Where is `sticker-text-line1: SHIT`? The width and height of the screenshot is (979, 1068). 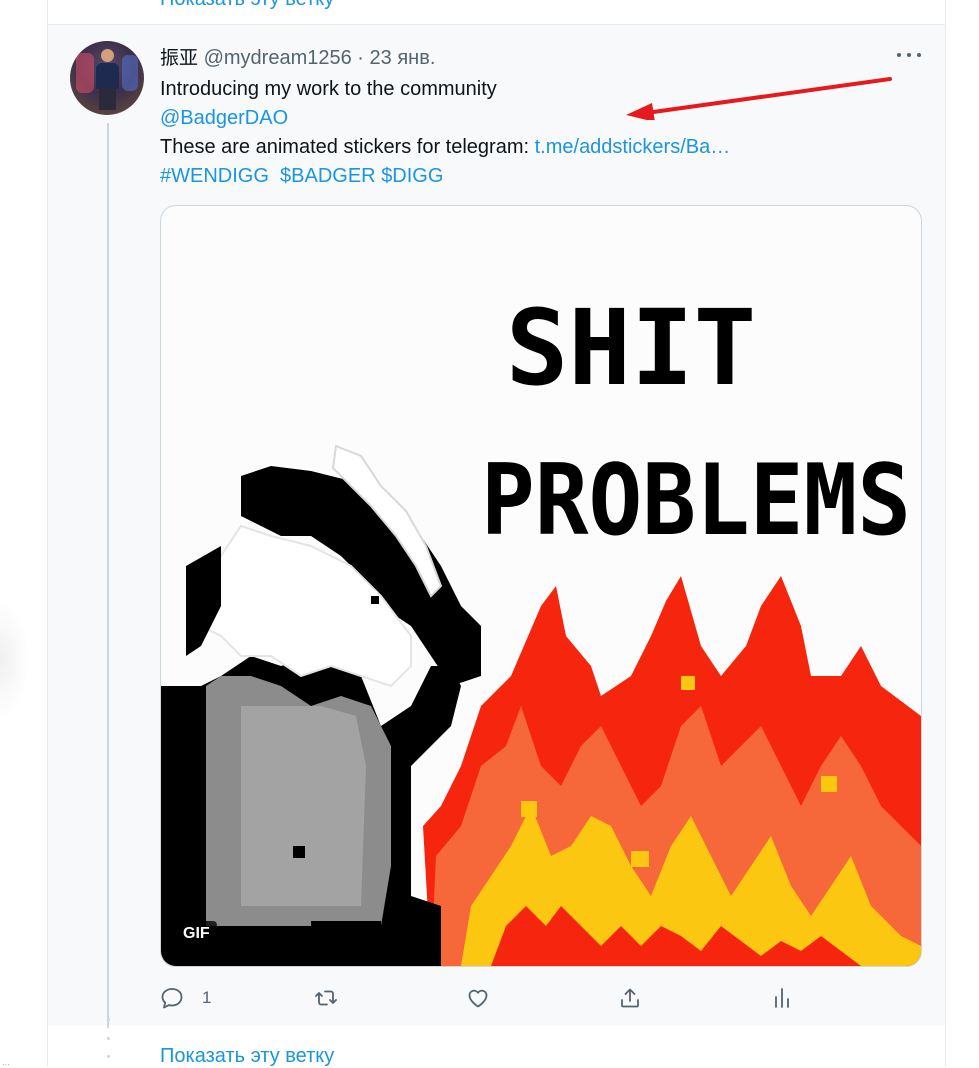 sticker-text-line1: SHIT is located at coordinates (631, 348).